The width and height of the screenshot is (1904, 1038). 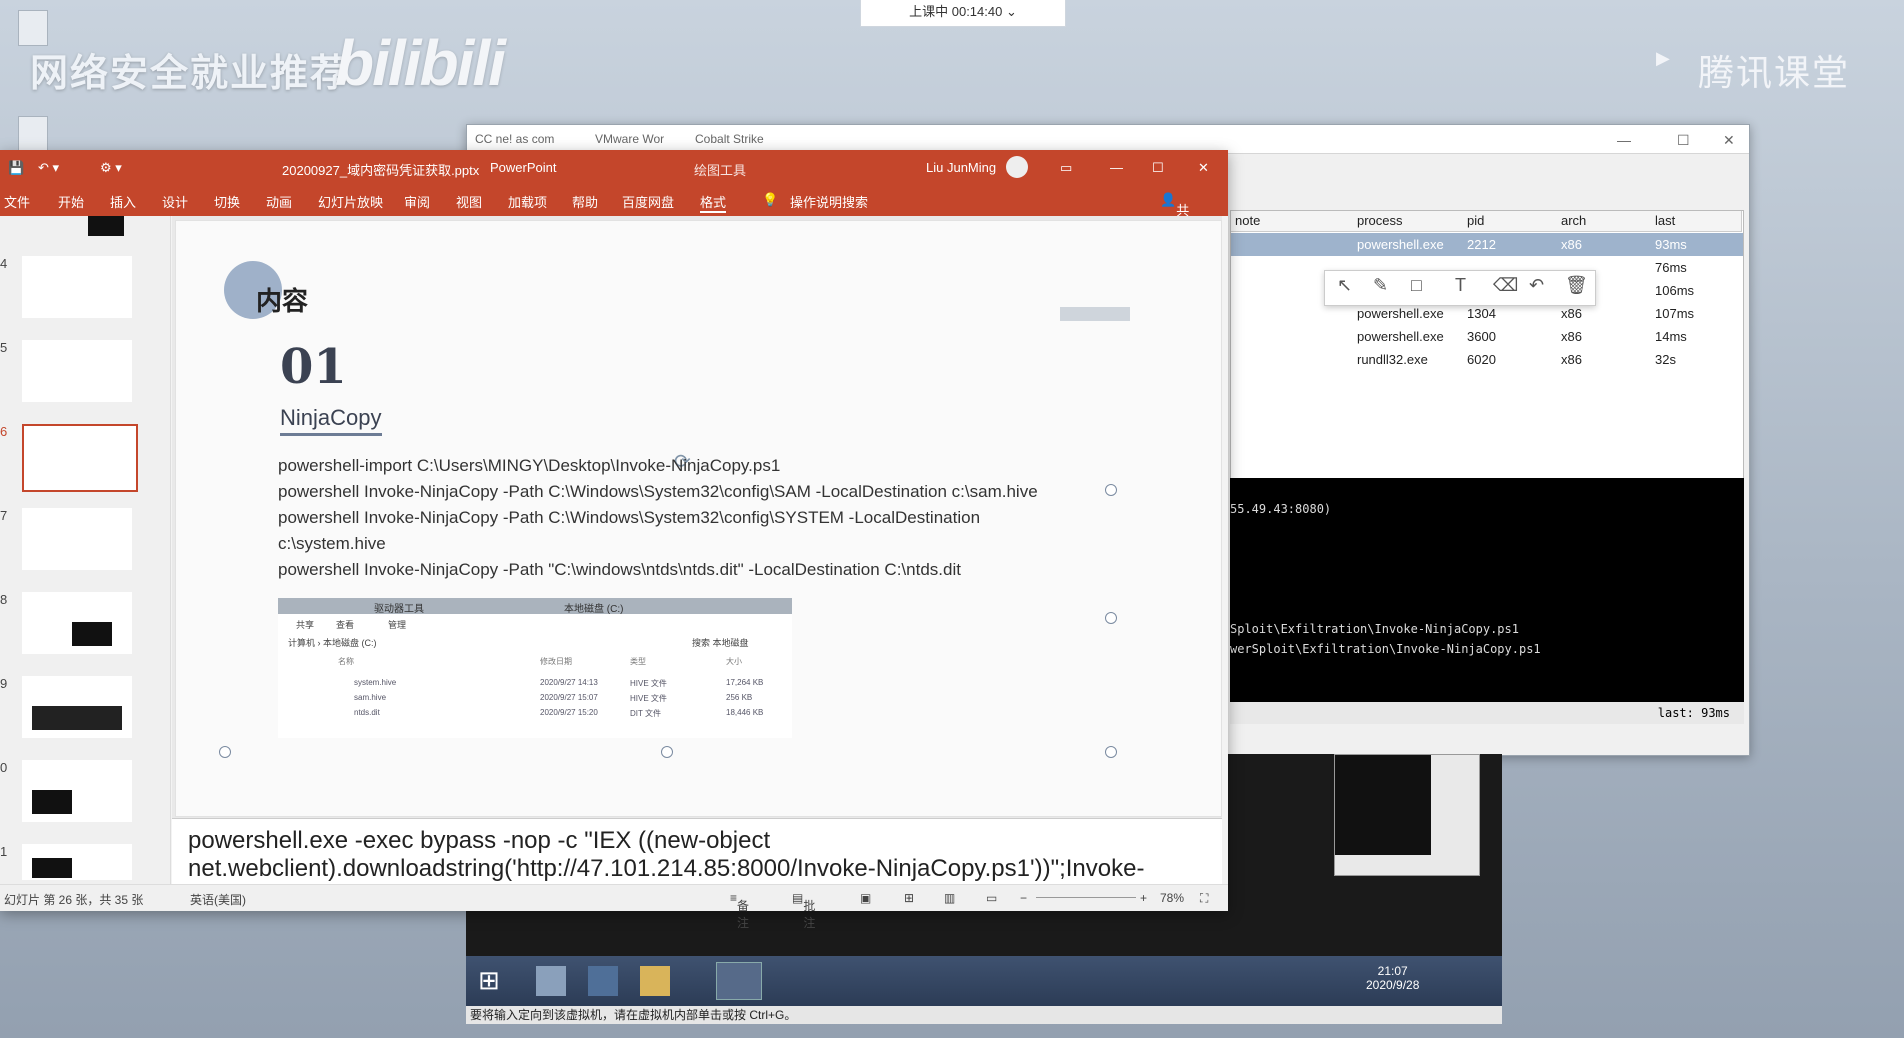 I want to click on avatar, so click(x=1017, y=167).